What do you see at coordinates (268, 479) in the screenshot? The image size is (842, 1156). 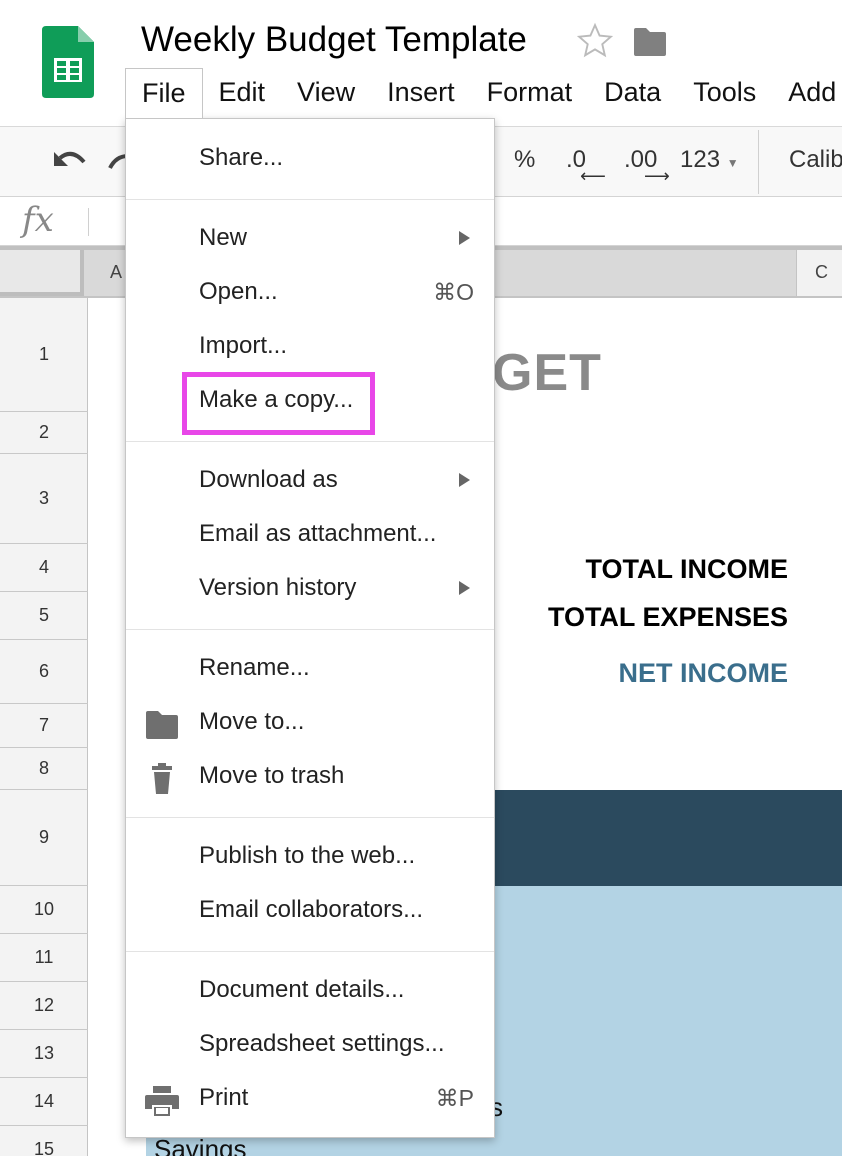 I see `menu-download-as-label: Download as` at bounding box center [268, 479].